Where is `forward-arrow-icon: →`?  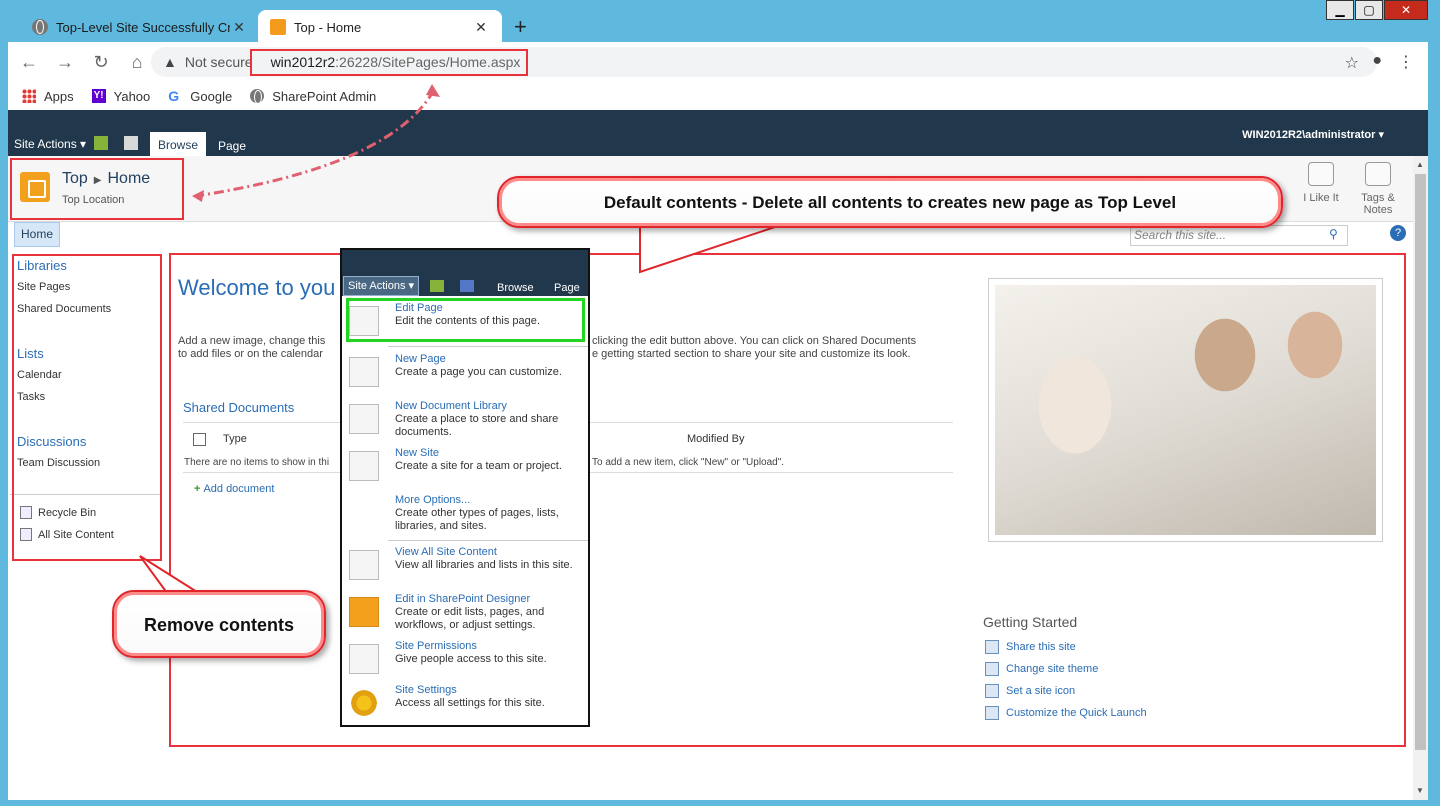
forward-arrow-icon: → is located at coordinates (65, 62).